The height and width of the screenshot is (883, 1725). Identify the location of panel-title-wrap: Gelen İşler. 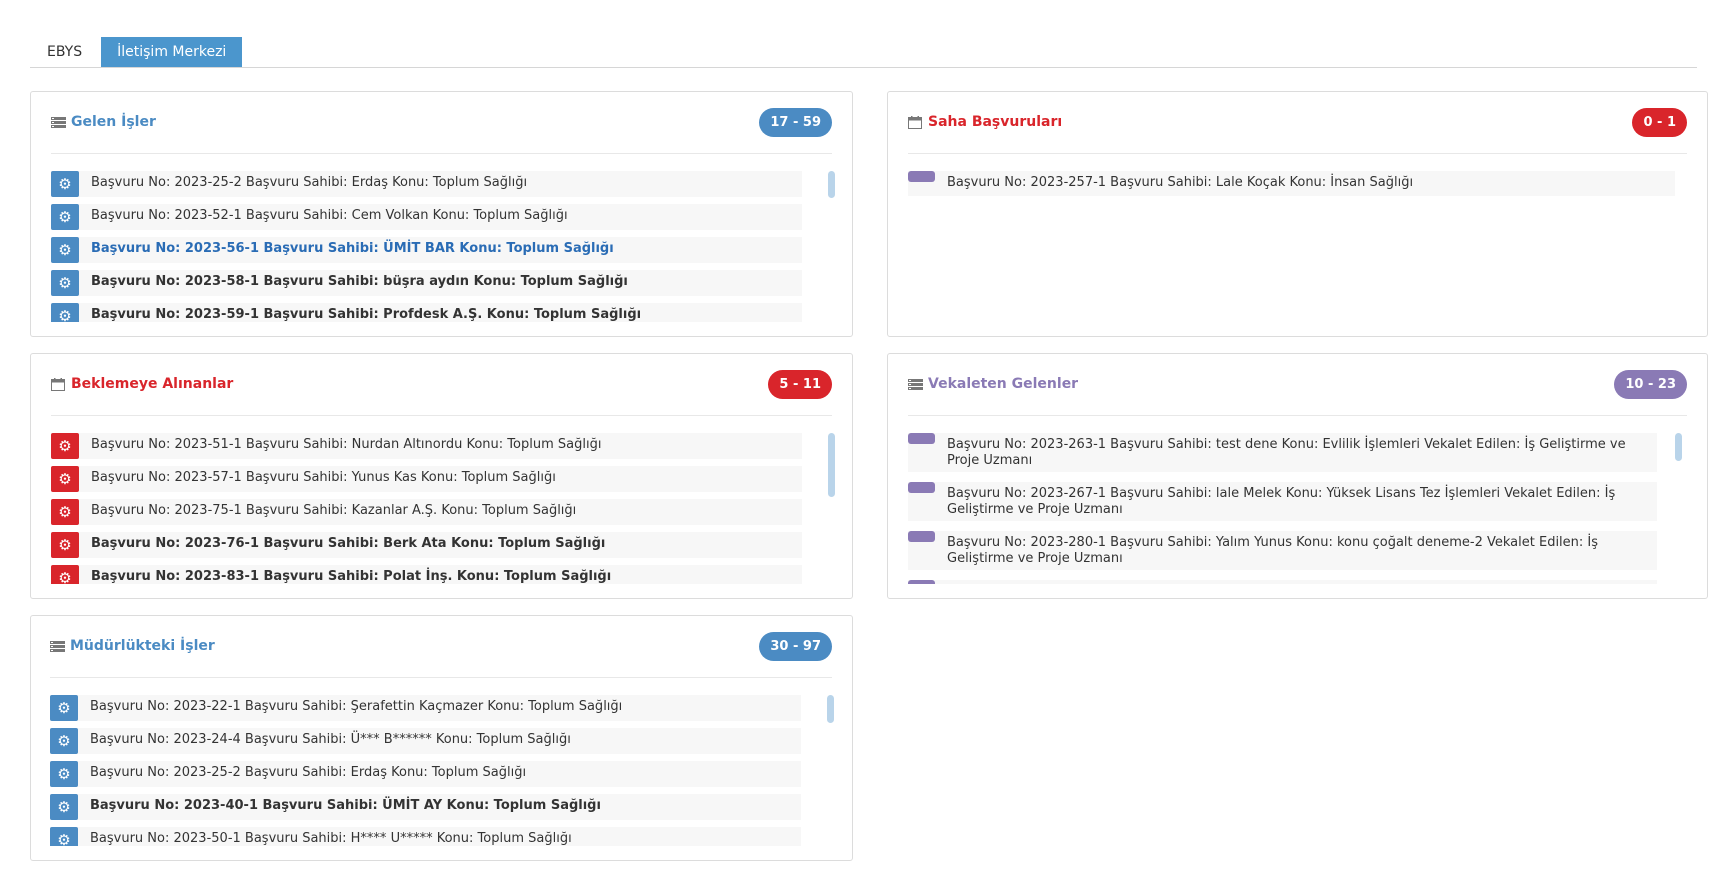
(103, 122).